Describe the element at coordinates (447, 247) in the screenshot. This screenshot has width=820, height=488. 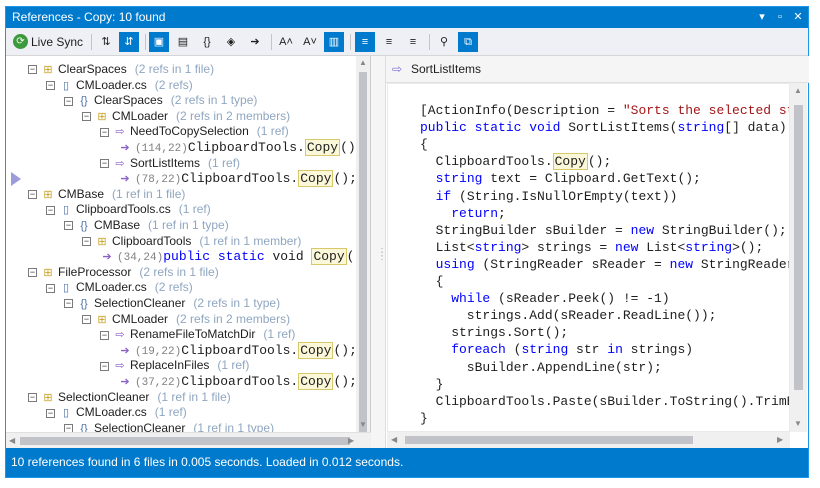
I see `code-text: List<` at that location.